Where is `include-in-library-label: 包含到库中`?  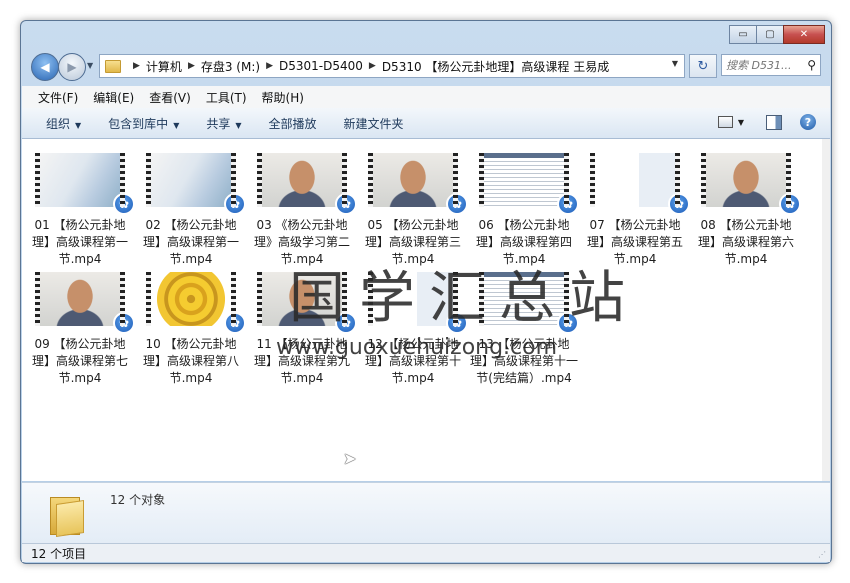
include-in-library-label: 包含到库中 is located at coordinates (138, 123).